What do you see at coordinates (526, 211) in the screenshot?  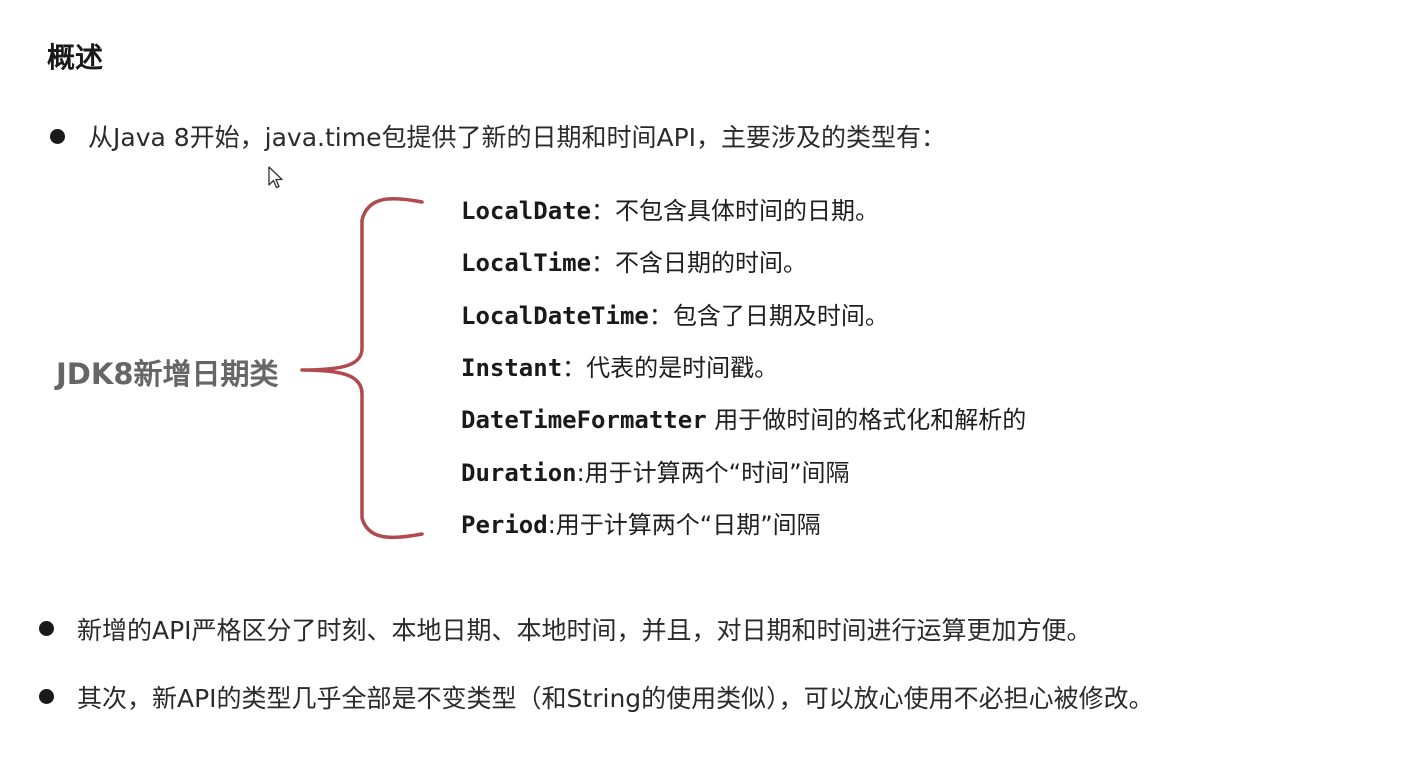 I see `class-name: LocalDate` at bounding box center [526, 211].